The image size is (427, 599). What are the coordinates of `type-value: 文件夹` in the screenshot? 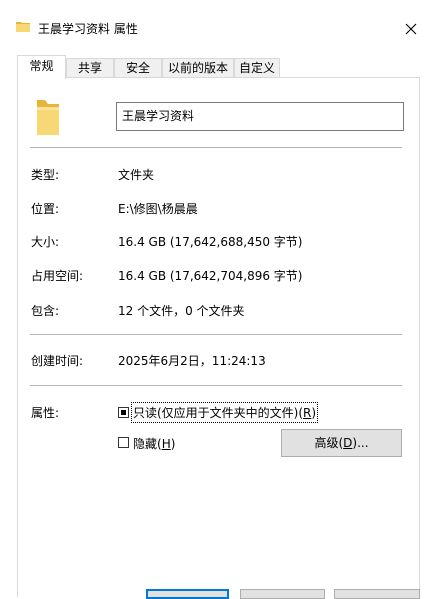 It's located at (136, 175).